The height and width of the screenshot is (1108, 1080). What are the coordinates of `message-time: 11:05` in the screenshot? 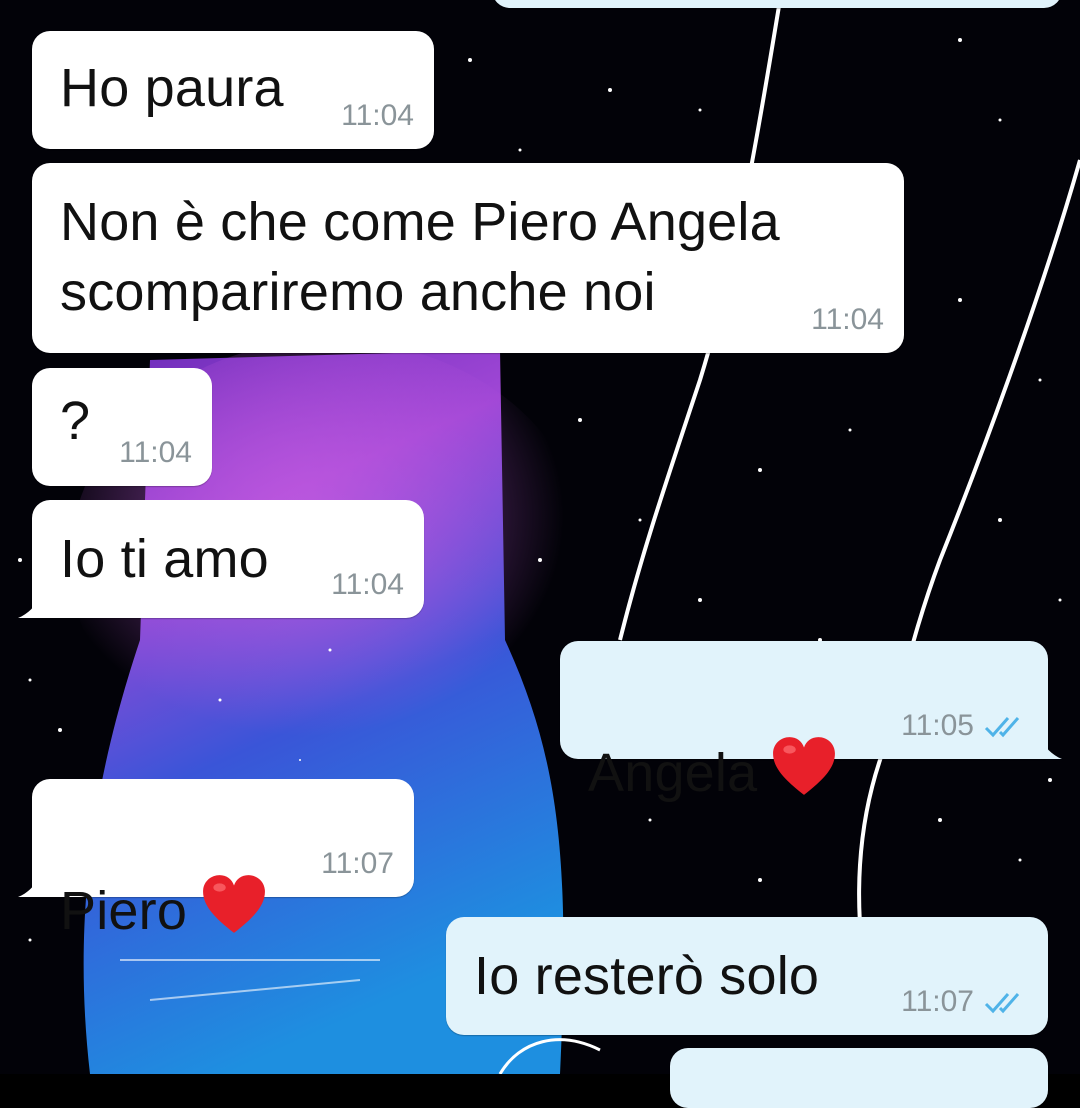 It's located at (937, 725).